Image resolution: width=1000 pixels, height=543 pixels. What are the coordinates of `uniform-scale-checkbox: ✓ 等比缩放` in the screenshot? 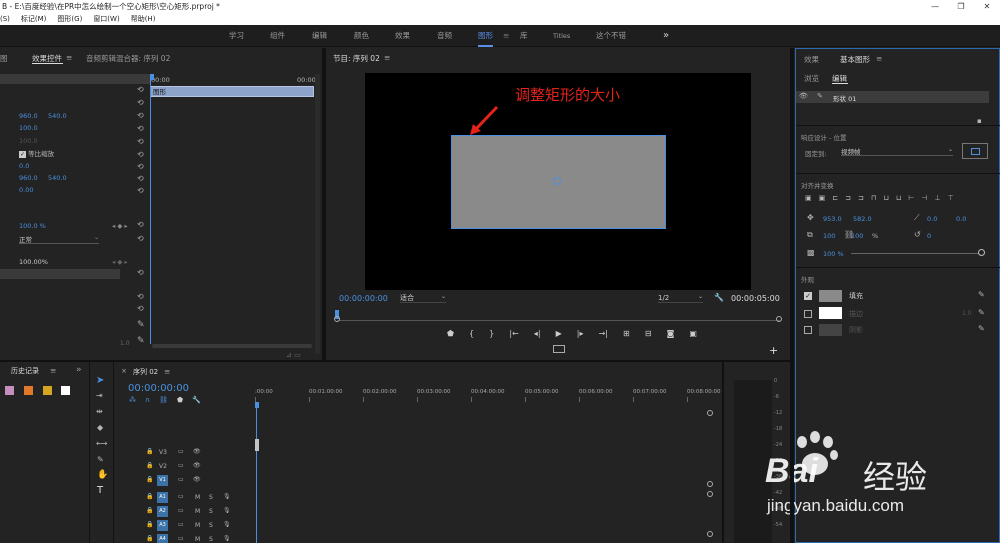 It's located at (36, 154).